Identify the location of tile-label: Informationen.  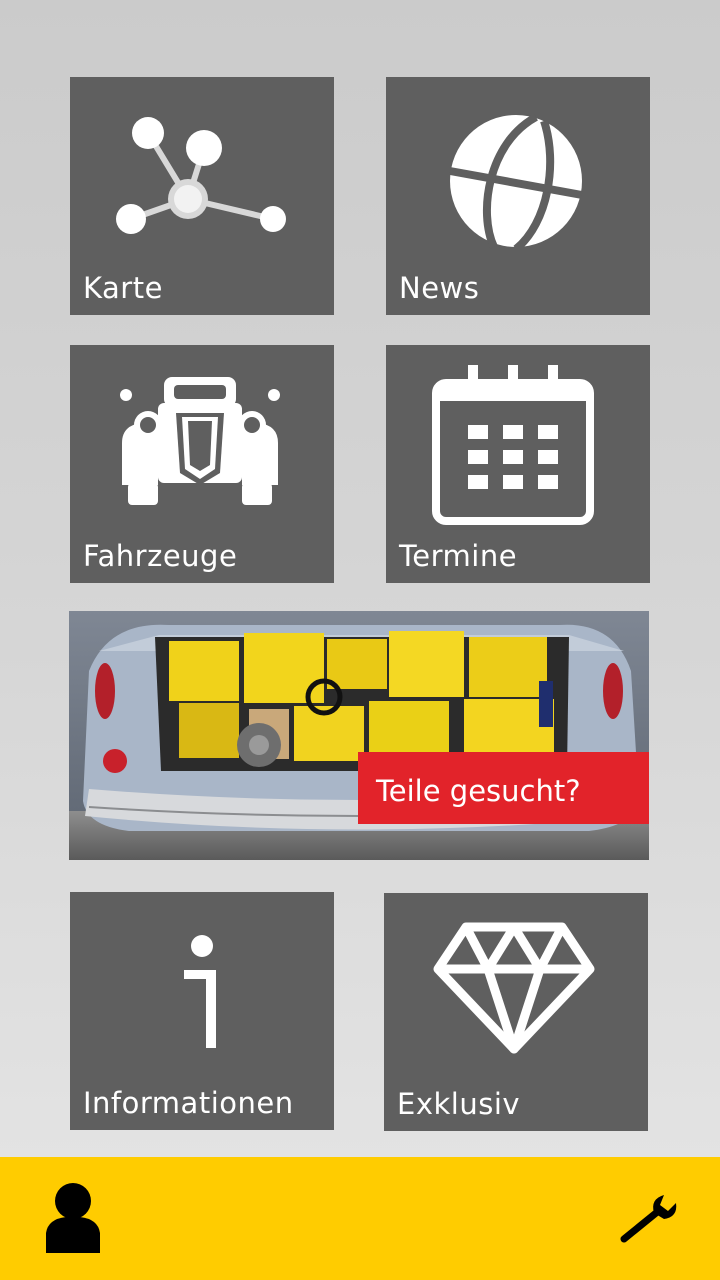
(188, 1103).